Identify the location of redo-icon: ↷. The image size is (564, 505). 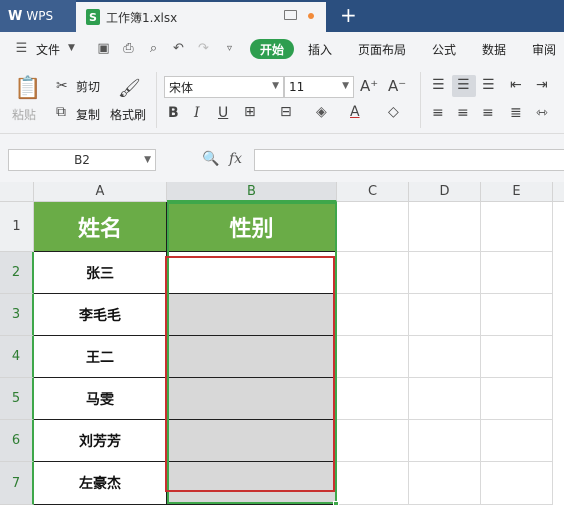
(203, 48).